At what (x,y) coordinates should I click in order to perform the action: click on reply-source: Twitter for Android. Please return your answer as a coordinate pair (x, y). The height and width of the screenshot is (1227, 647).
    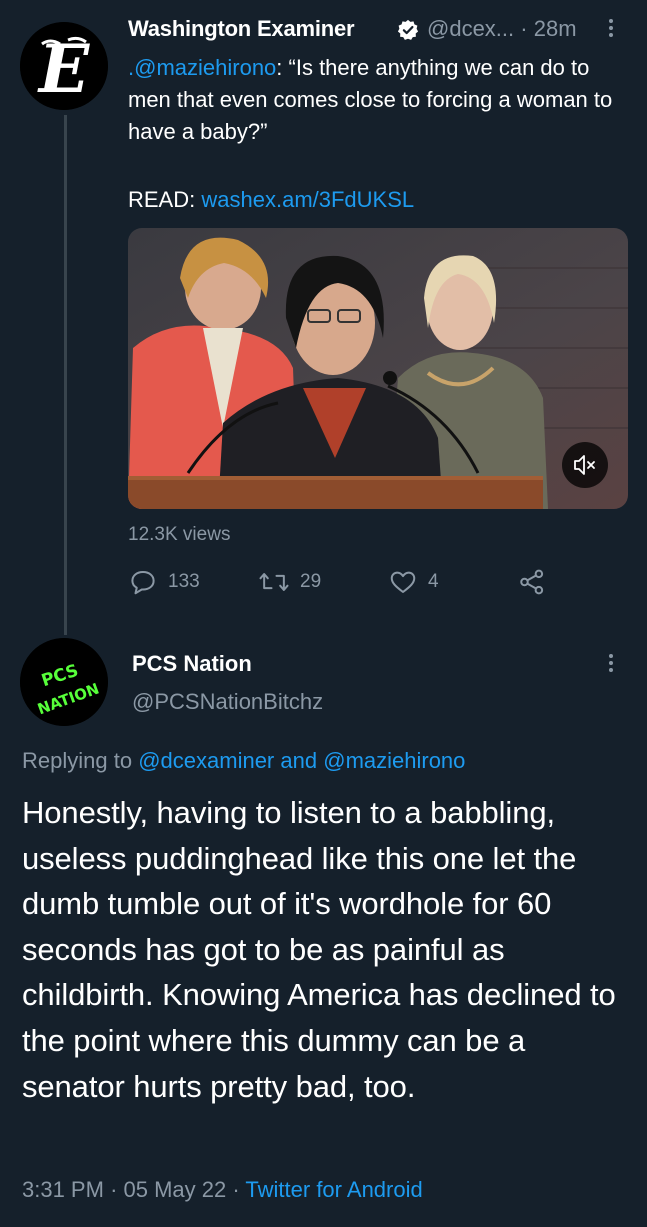
    Looking at the image, I should click on (333, 1189).